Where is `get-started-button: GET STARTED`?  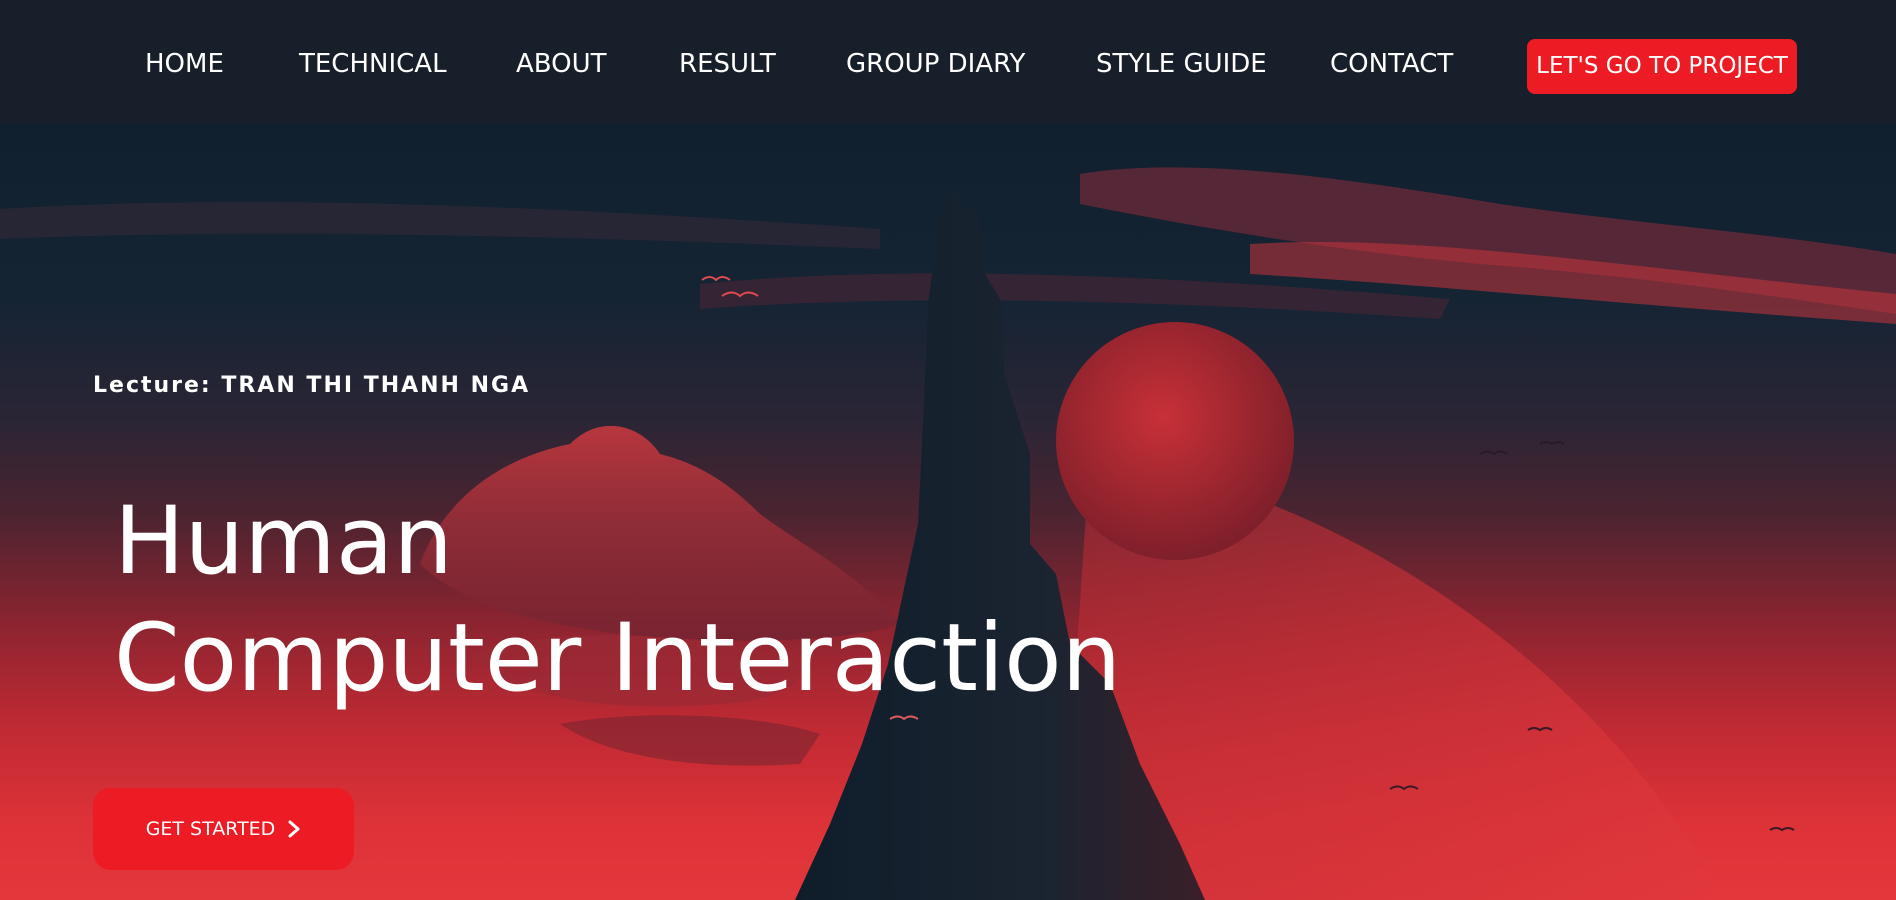
get-started-button: GET STARTED is located at coordinates (223, 829).